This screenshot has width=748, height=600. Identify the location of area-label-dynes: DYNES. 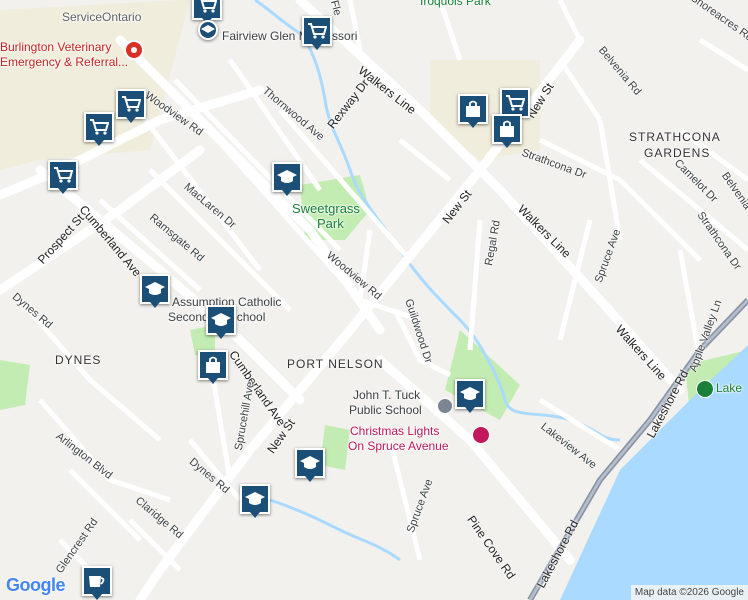
(78, 360).